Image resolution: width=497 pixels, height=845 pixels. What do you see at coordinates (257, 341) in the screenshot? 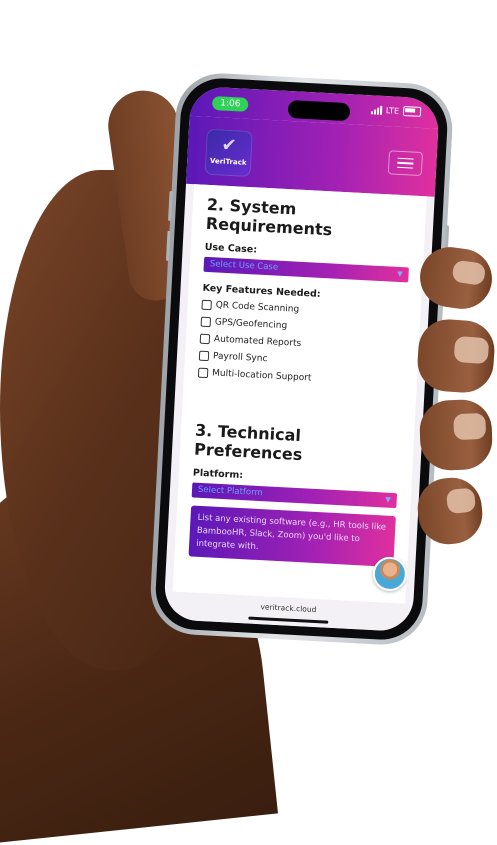
I see `feature-label: Automated Reports` at bounding box center [257, 341].